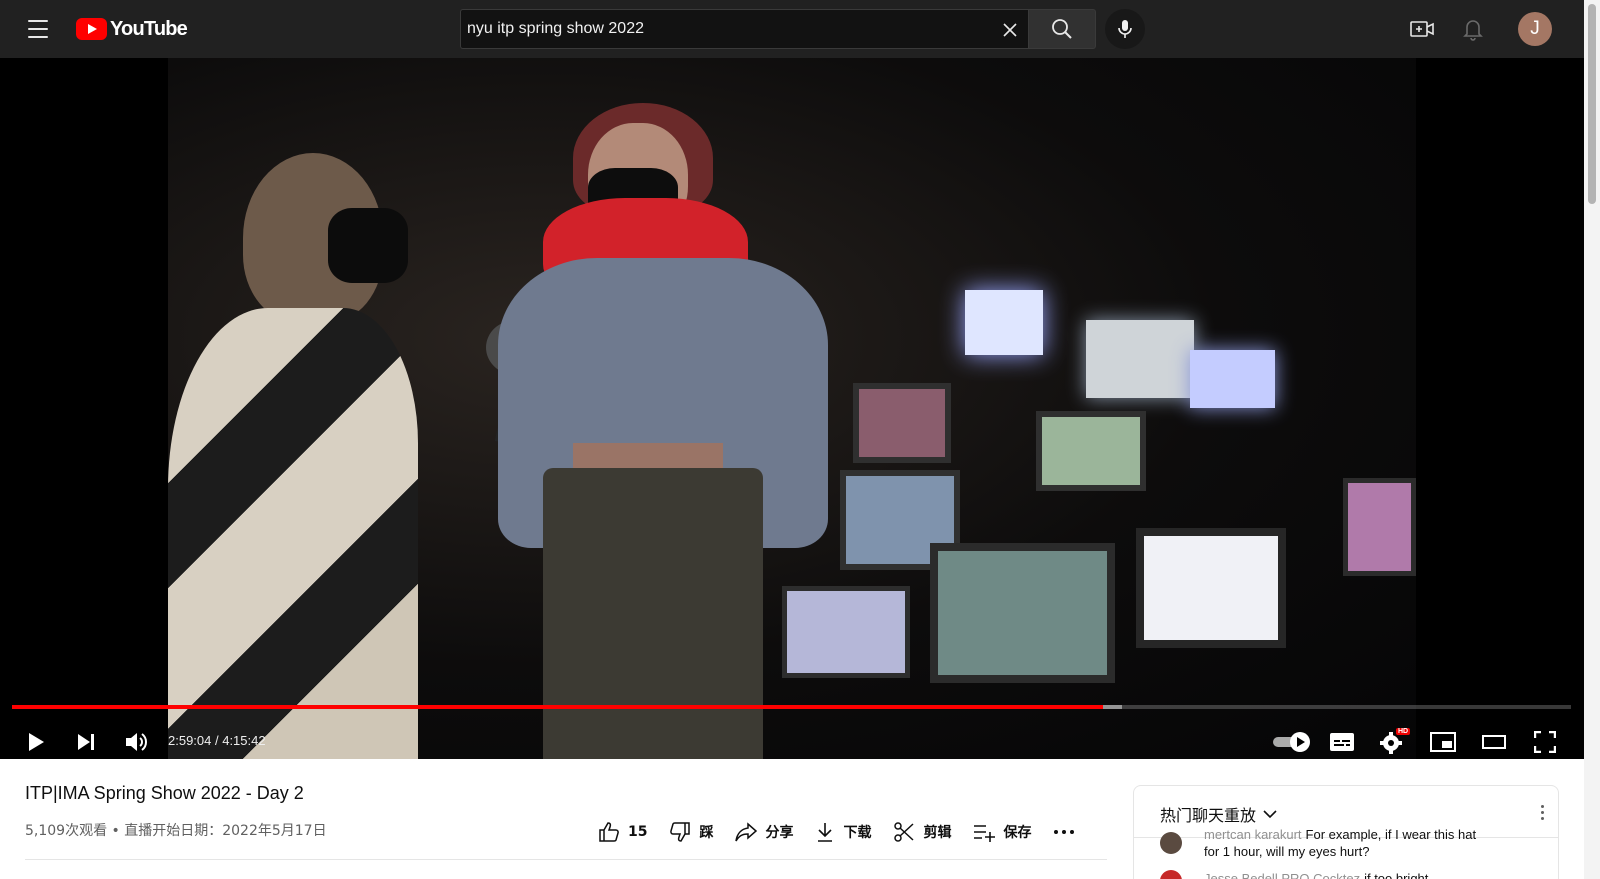 The image size is (1600, 879). What do you see at coordinates (1542, 812) in the screenshot?
I see `chat-more-options-icon` at bounding box center [1542, 812].